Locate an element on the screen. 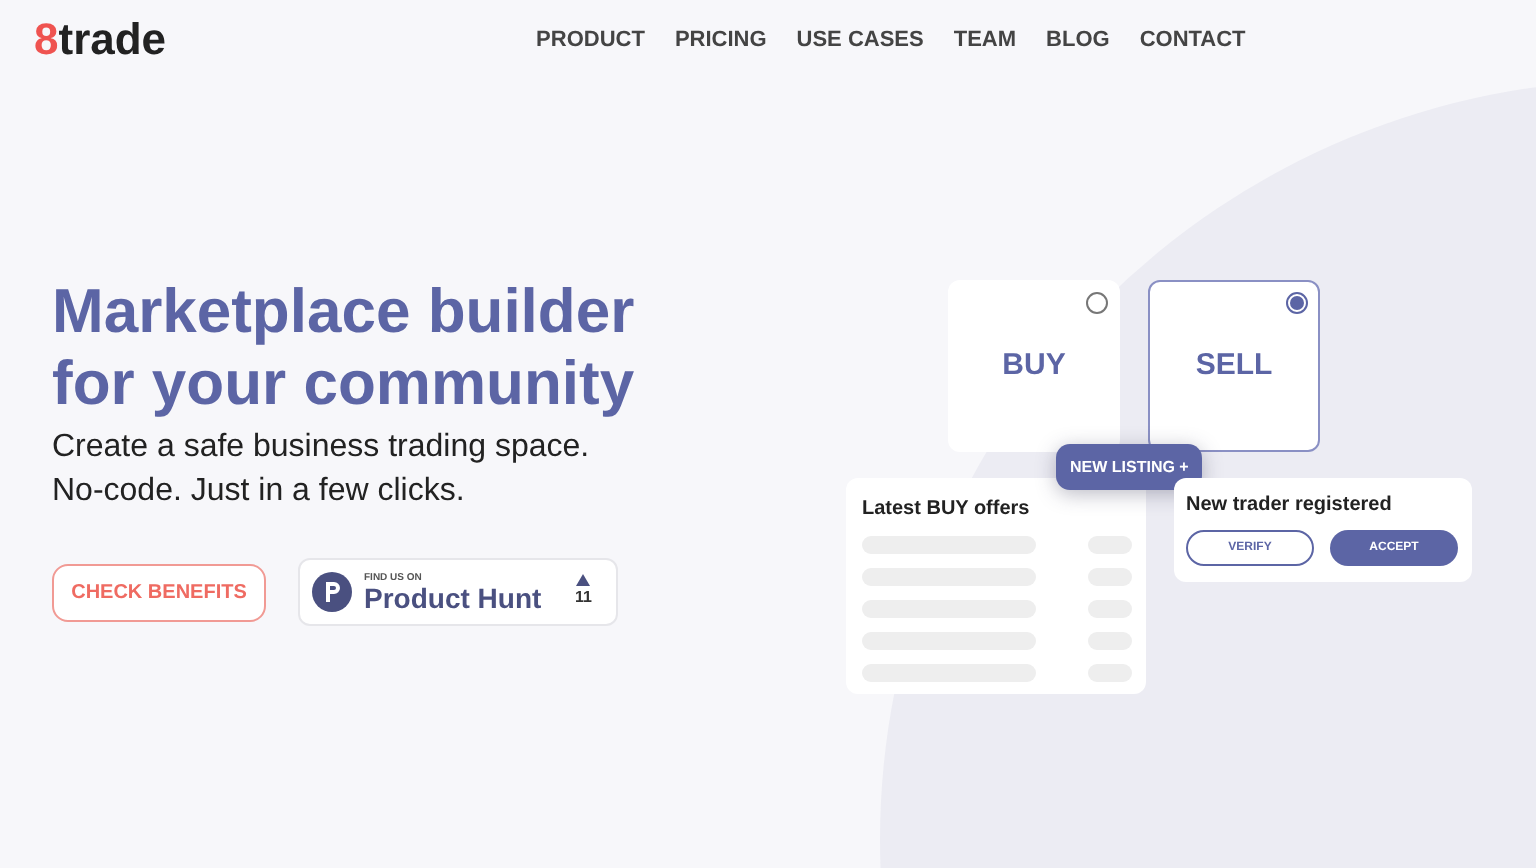 The height and width of the screenshot is (868, 1536). logo: 8trade is located at coordinates (100, 40).